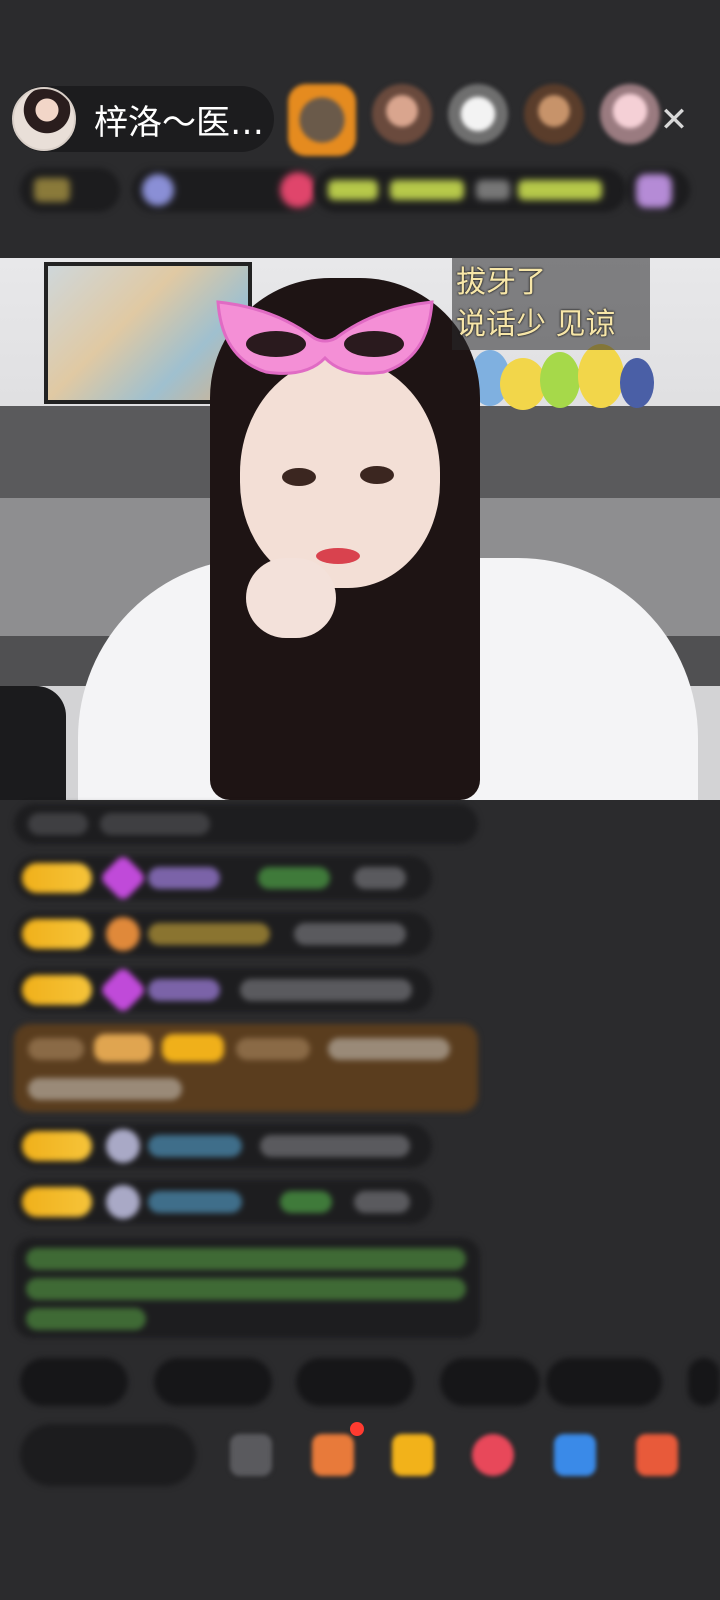 Image resolution: width=720 pixels, height=1600 pixels. I want to click on streamer-hand, so click(291, 598).